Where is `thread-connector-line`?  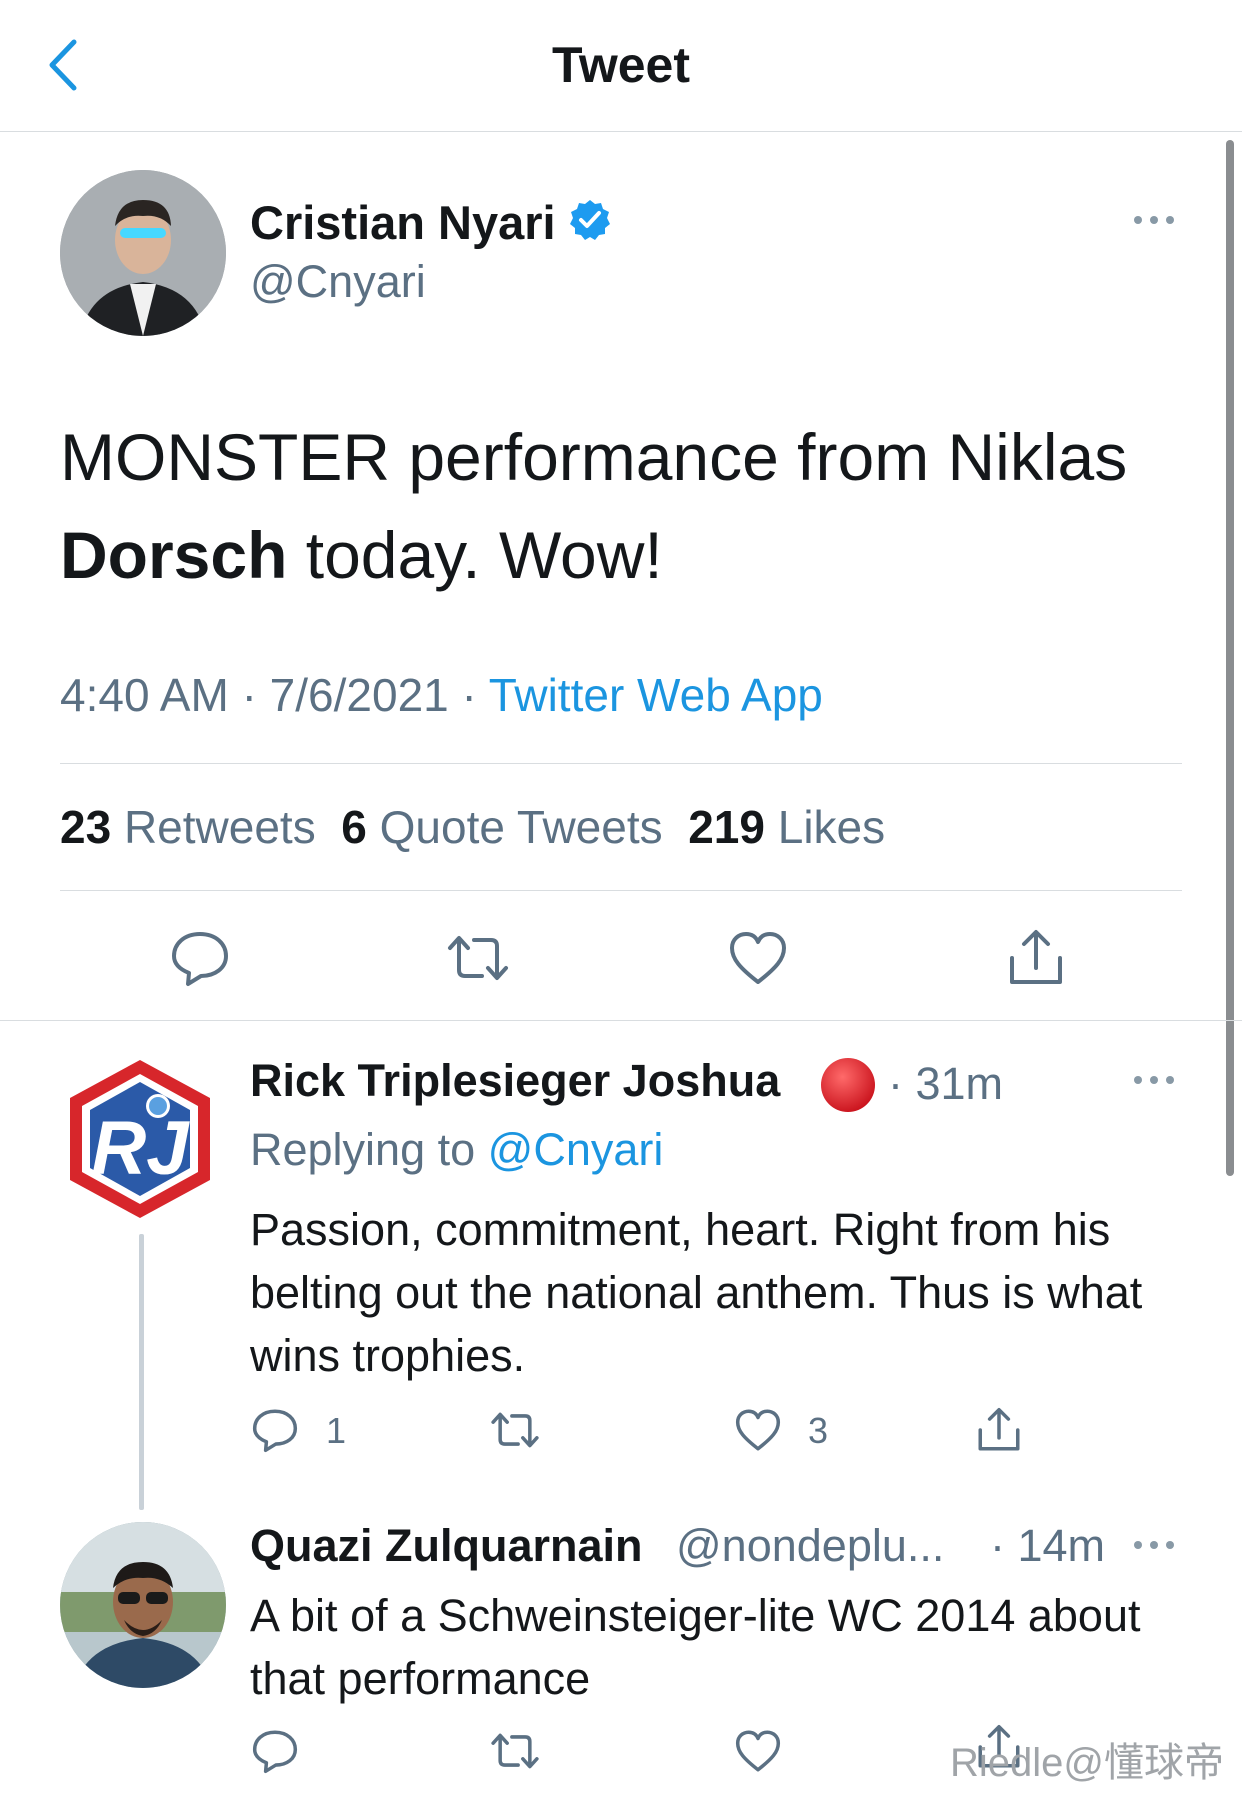
thread-connector-line is located at coordinates (141, 1372).